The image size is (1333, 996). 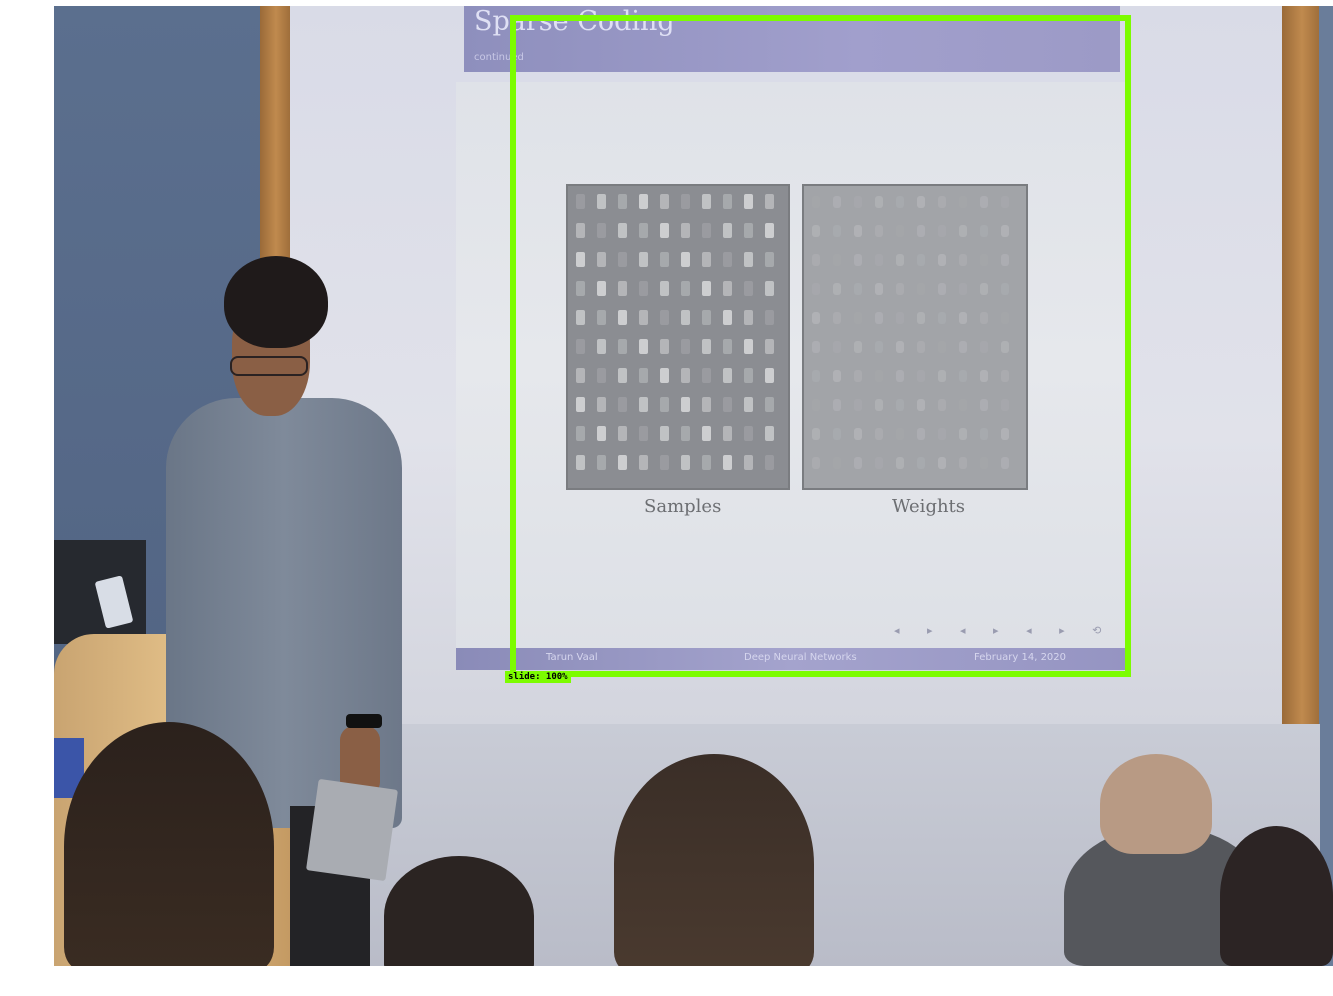 I want to click on presenter-glasses, so click(x=269, y=366).